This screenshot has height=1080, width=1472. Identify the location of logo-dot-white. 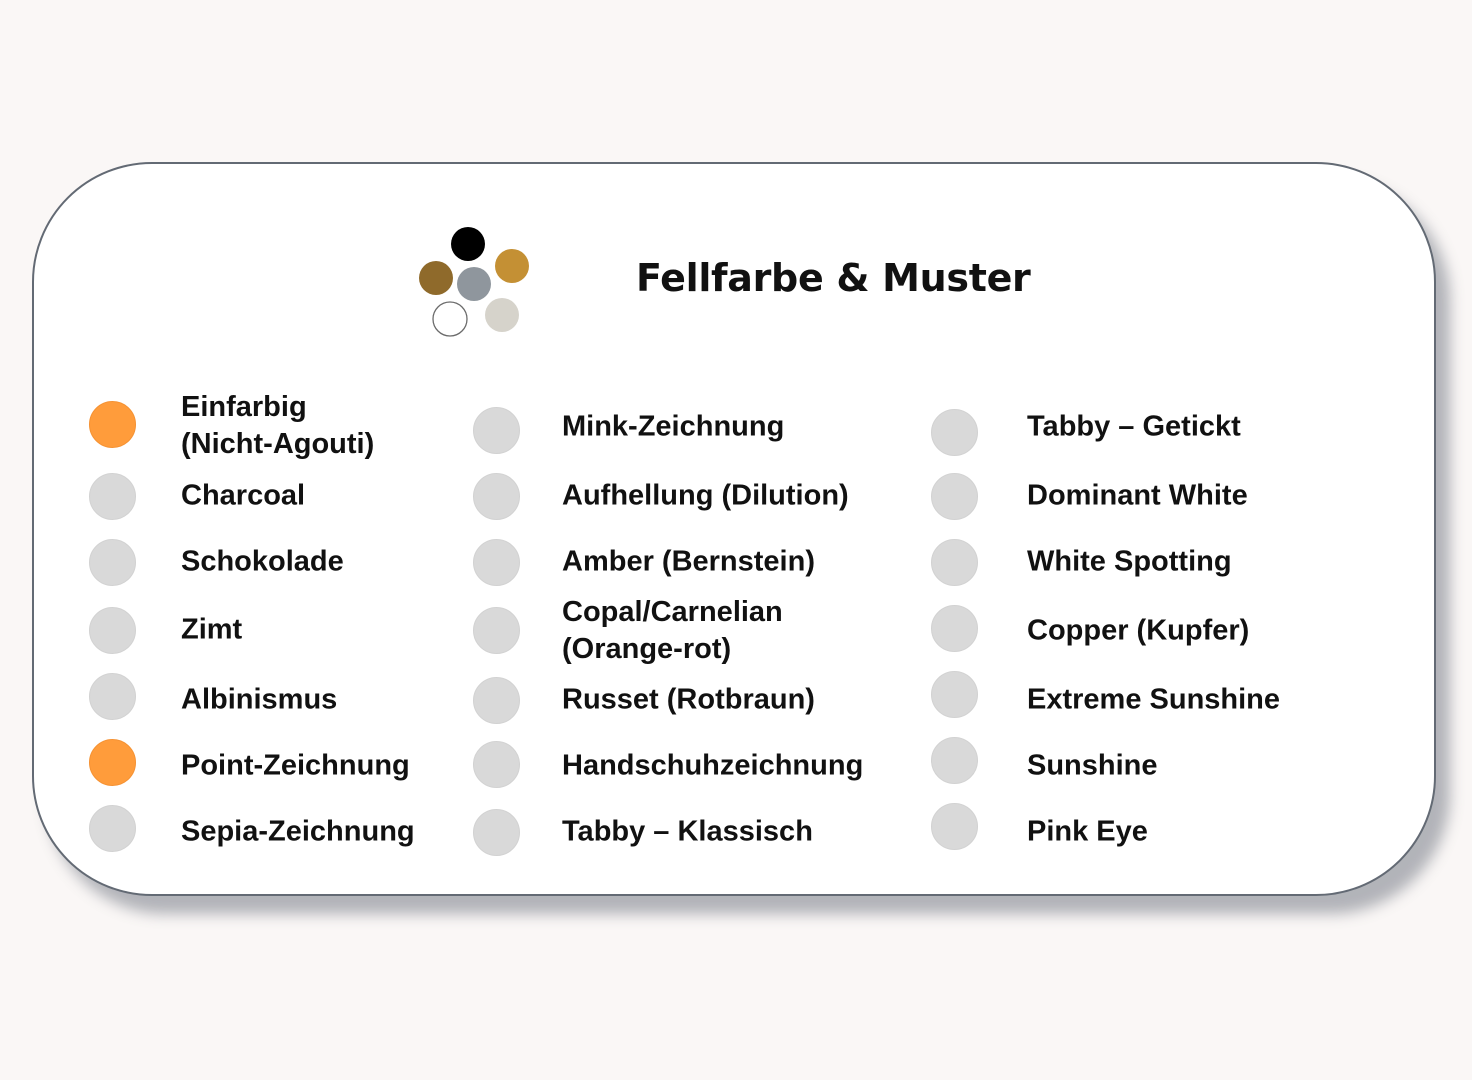
(450, 319).